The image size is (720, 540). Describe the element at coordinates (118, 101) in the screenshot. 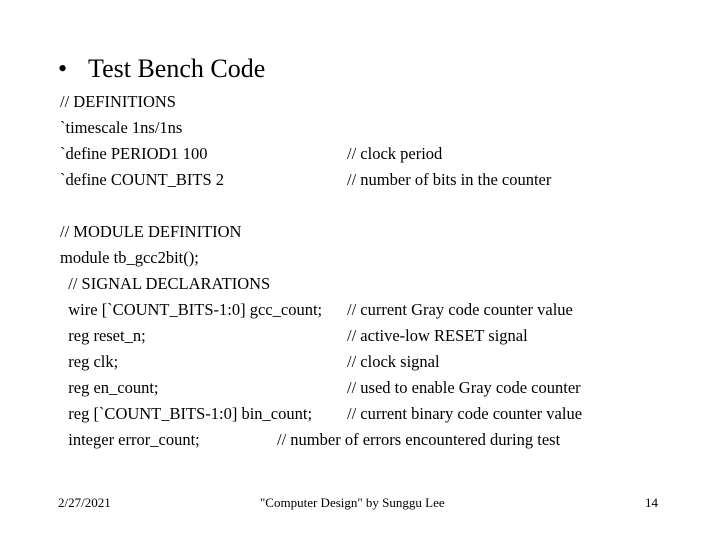

I see `code-text: // DEFINITIONS` at that location.